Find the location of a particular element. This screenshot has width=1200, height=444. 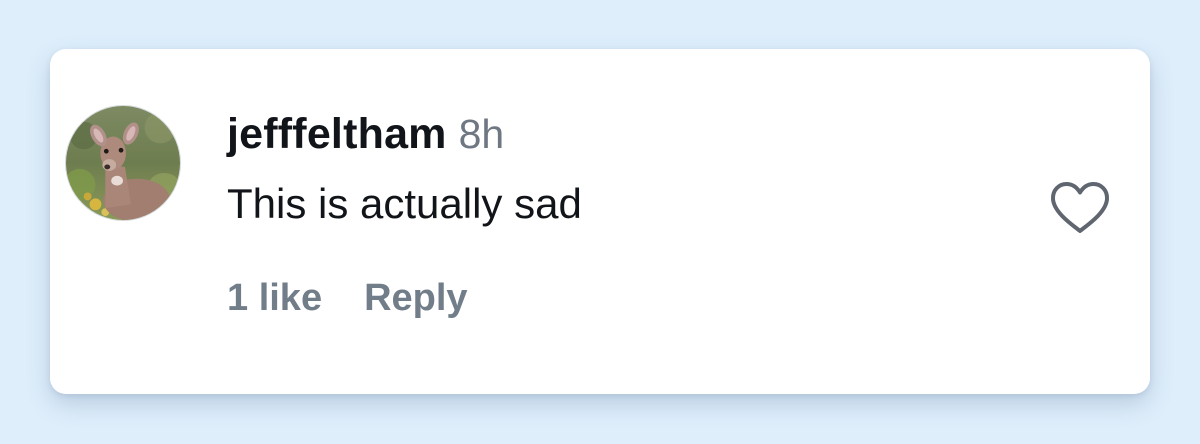

comment-header: jefffeltham 8h is located at coordinates (365, 134).